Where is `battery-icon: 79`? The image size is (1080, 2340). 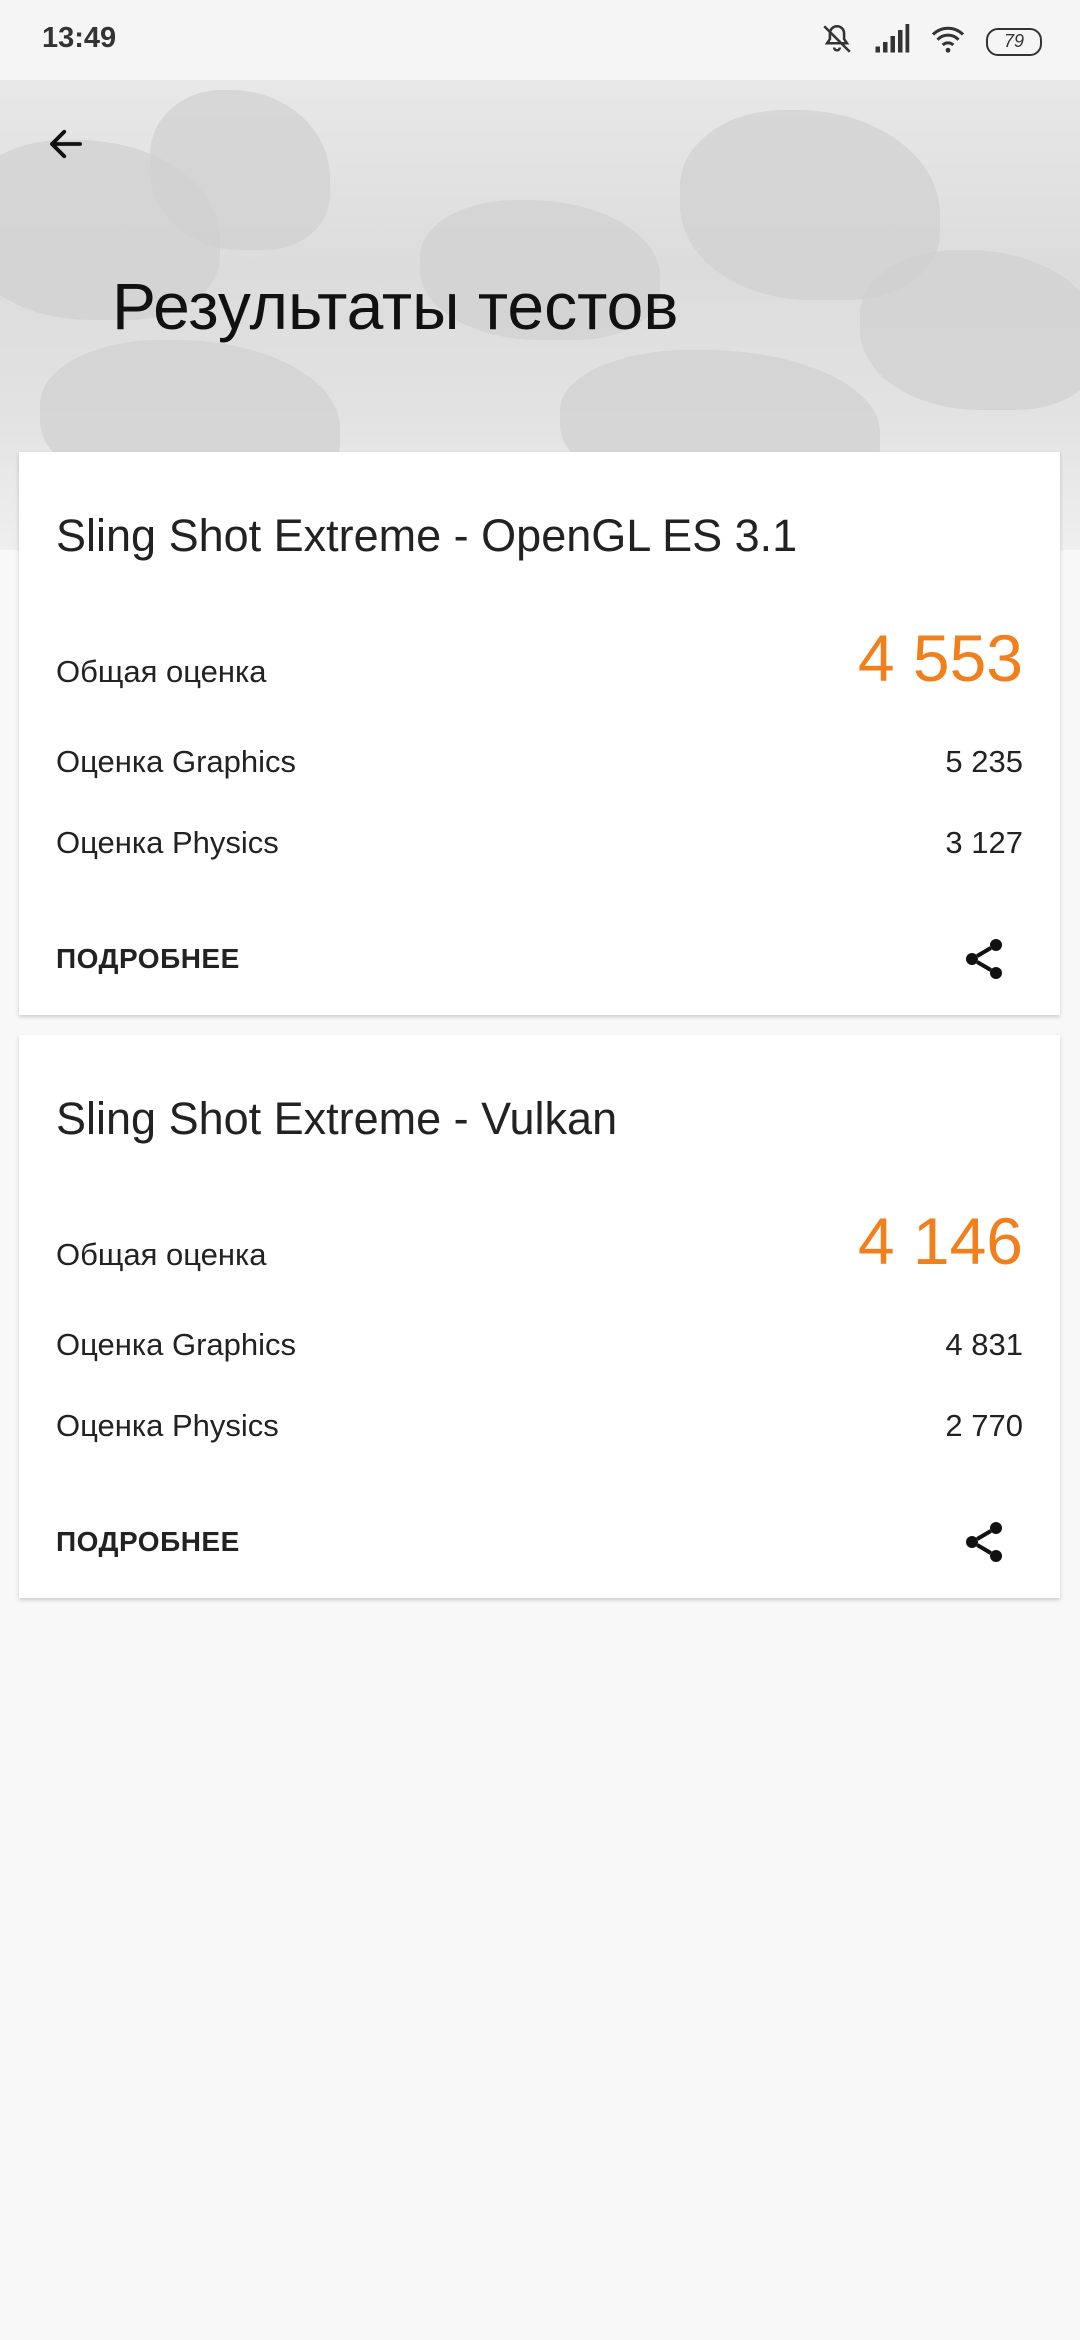
battery-icon: 79 is located at coordinates (1014, 41).